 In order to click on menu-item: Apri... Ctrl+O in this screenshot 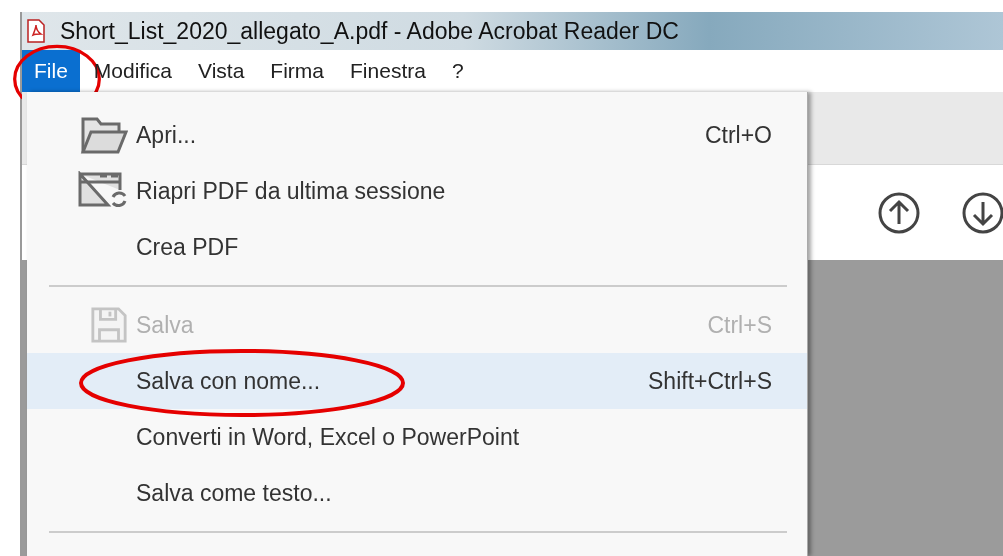, I will do `click(417, 135)`.